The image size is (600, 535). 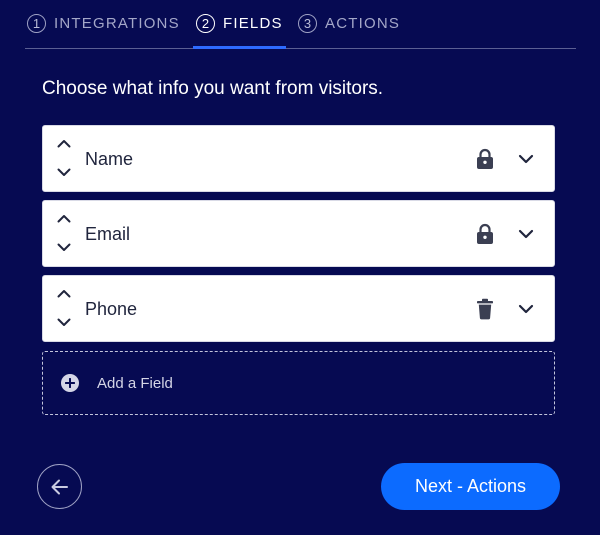 What do you see at coordinates (109, 159) in the screenshot?
I see `field-name: Name` at bounding box center [109, 159].